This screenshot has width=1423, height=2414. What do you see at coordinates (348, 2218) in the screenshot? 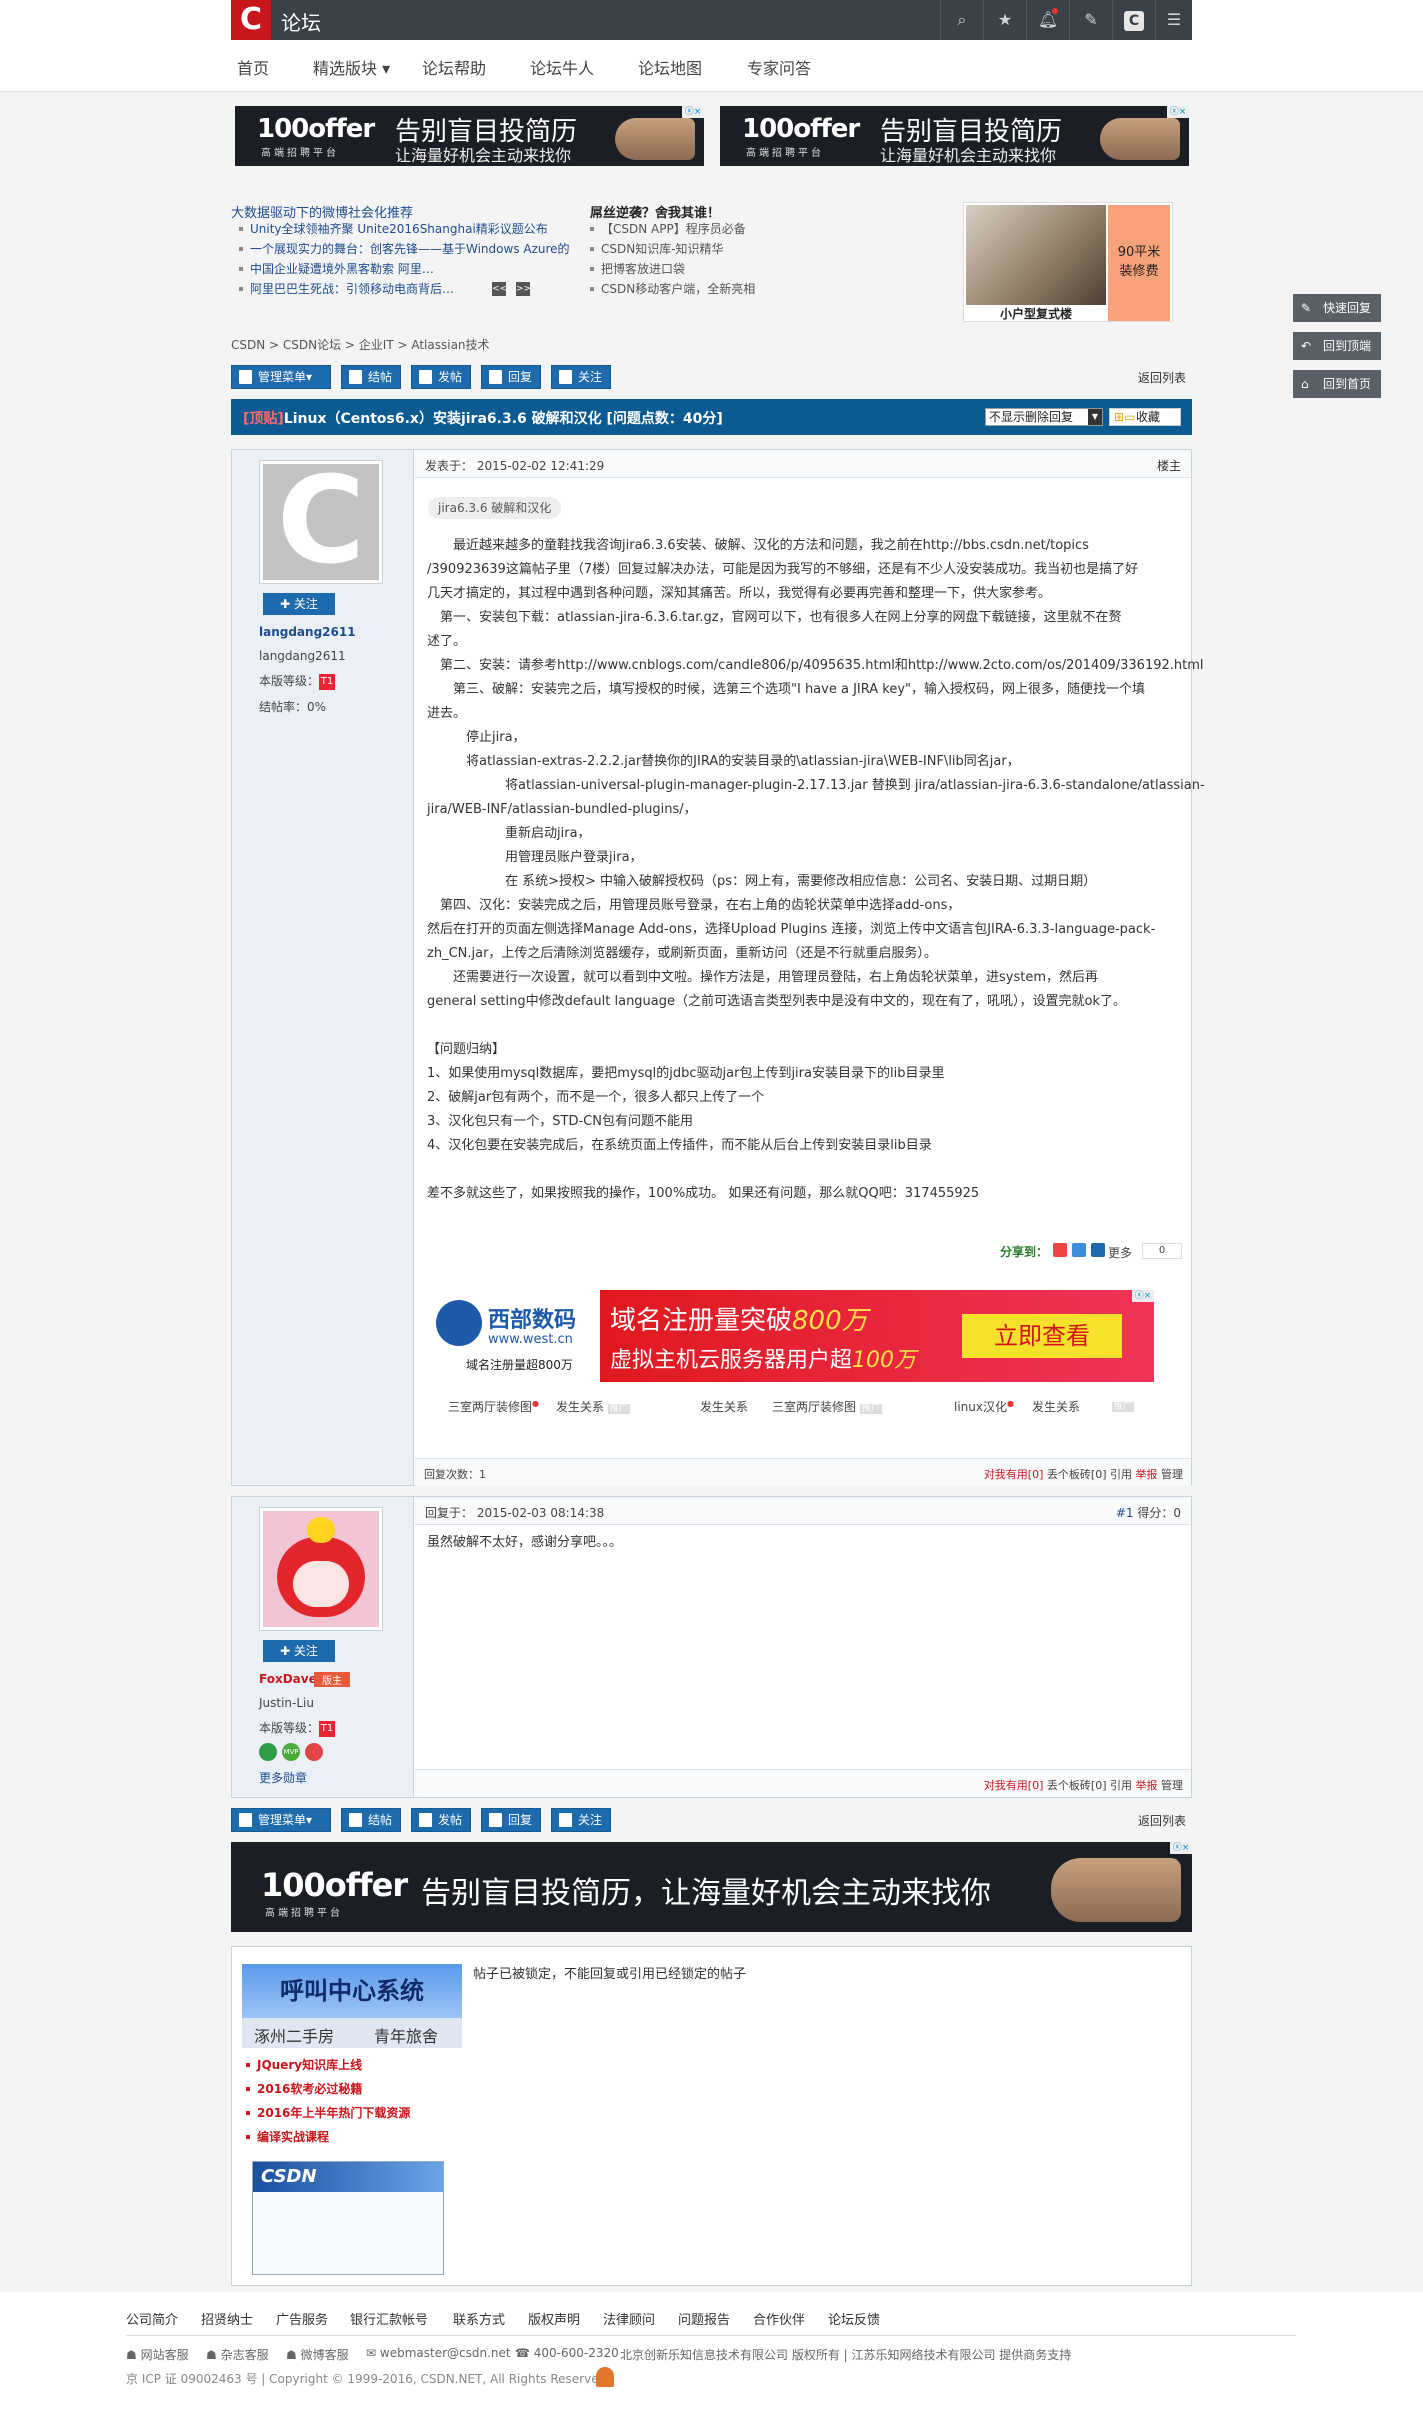
I see `csdn-box-ad: CSDN` at bounding box center [348, 2218].